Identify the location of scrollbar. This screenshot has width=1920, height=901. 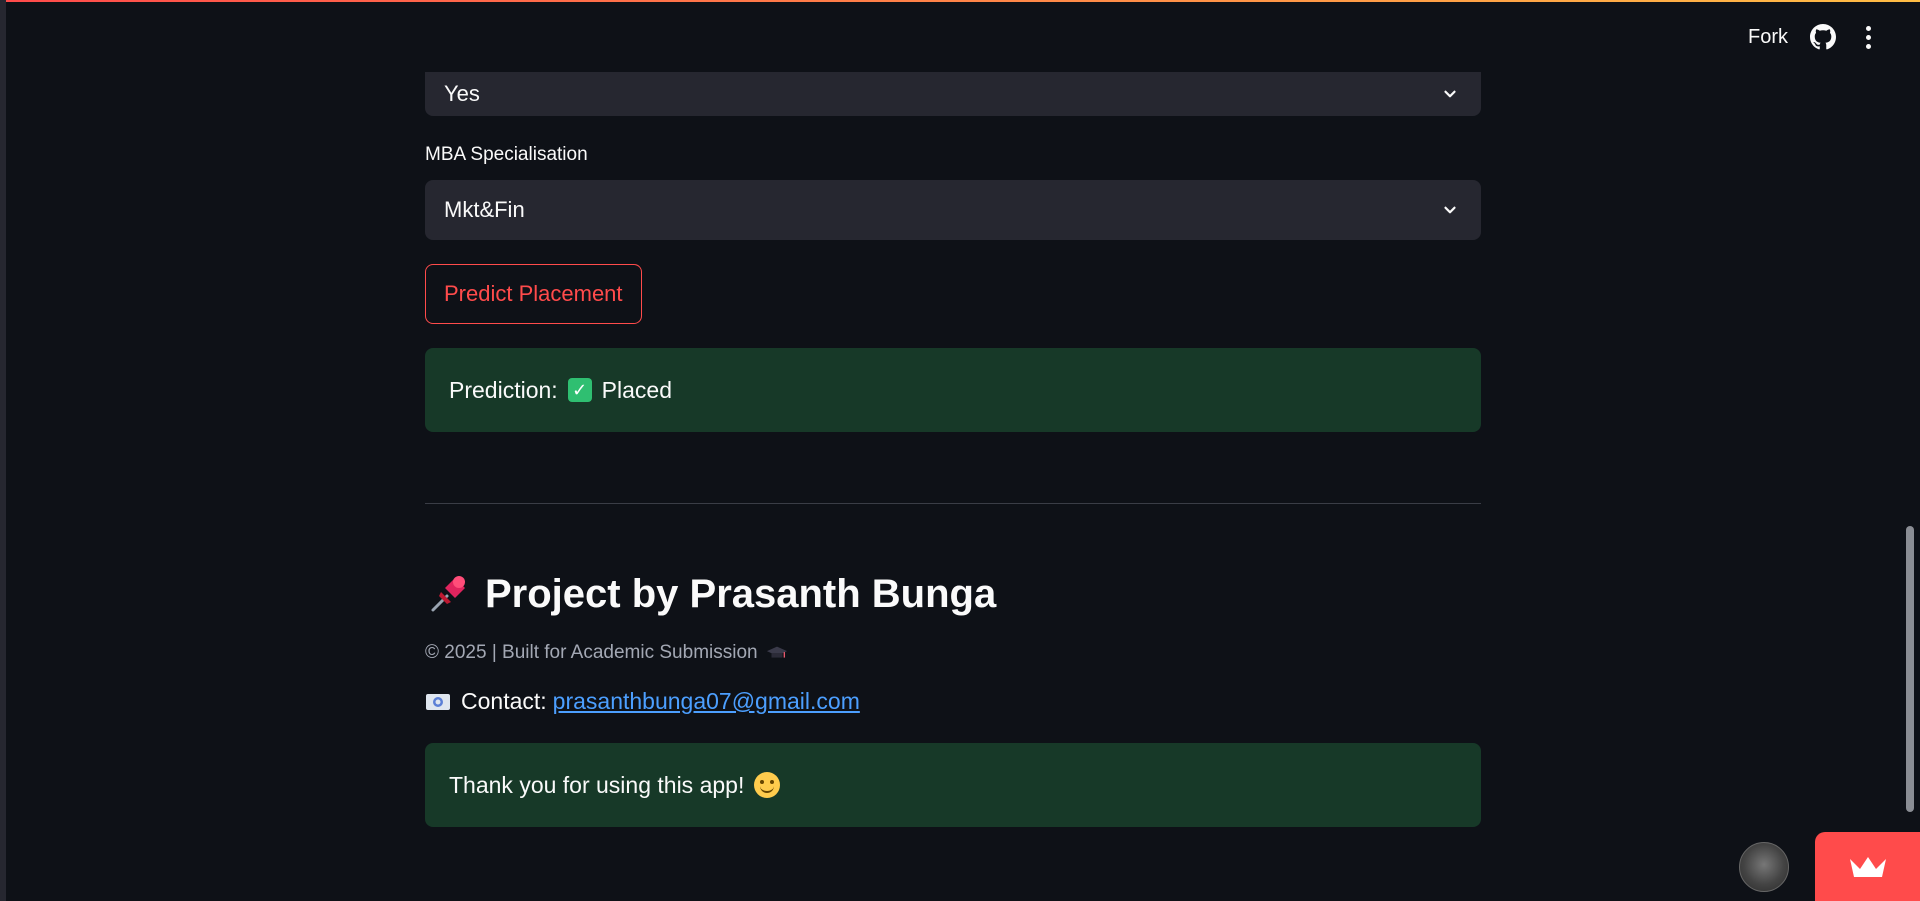
(1910, 669).